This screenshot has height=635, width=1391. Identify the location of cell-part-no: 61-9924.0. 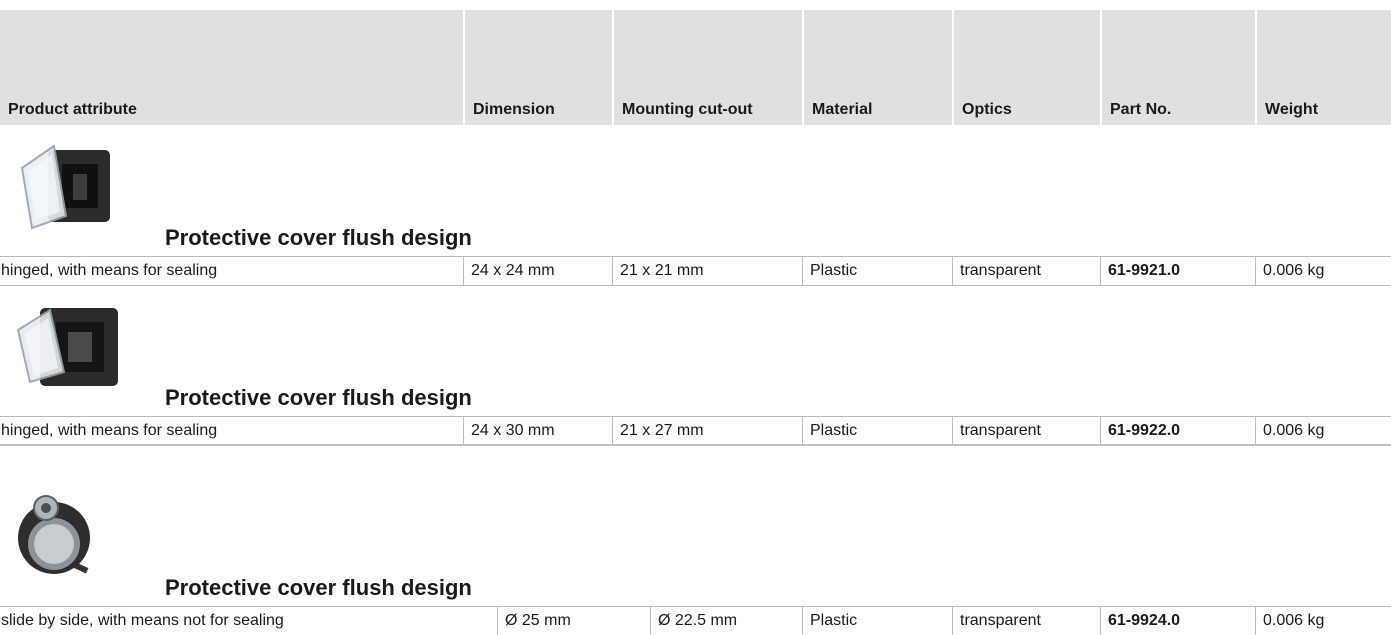
(1177, 621).